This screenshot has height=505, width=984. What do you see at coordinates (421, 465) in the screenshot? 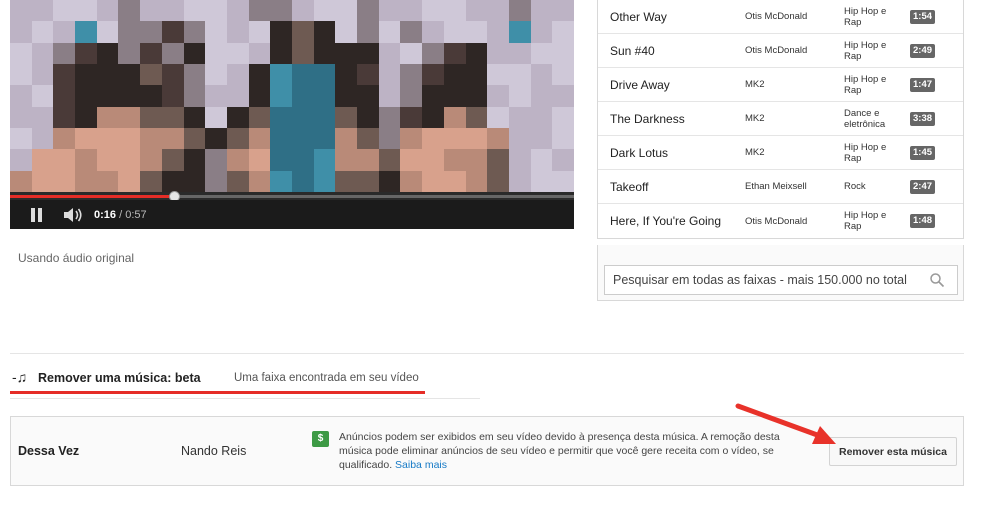
I see `learn-more-link: Saiba mais` at bounding box center [421, 465].